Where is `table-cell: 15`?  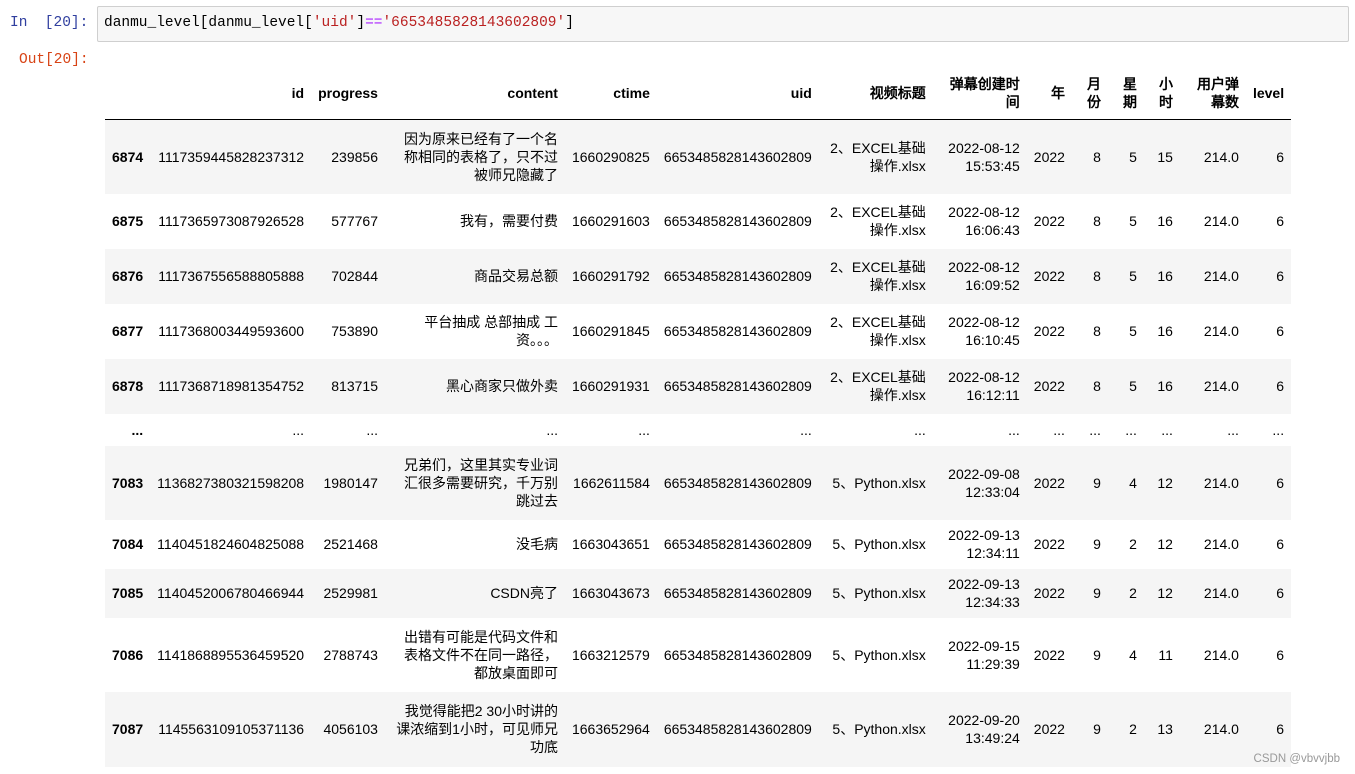 table-cell: 15 is located at coordinates (1165, 156).